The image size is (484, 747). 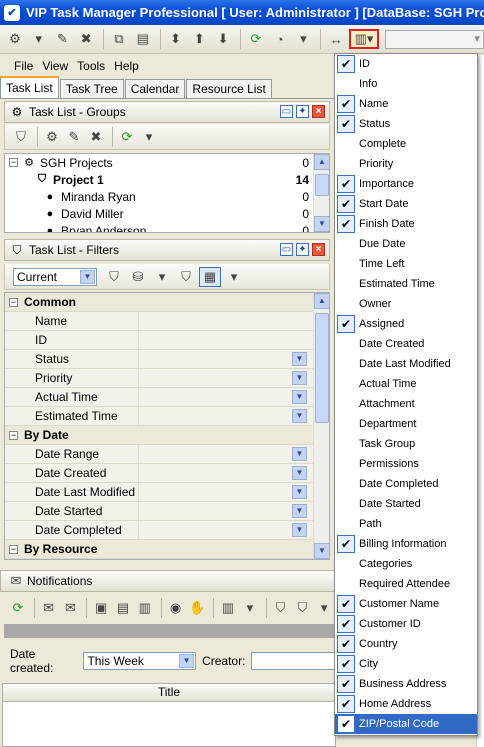 What do you see at coordinates (91, 66) in the screenshot?
I see `menu-tools: Tools` at bounding box center [91, 66].